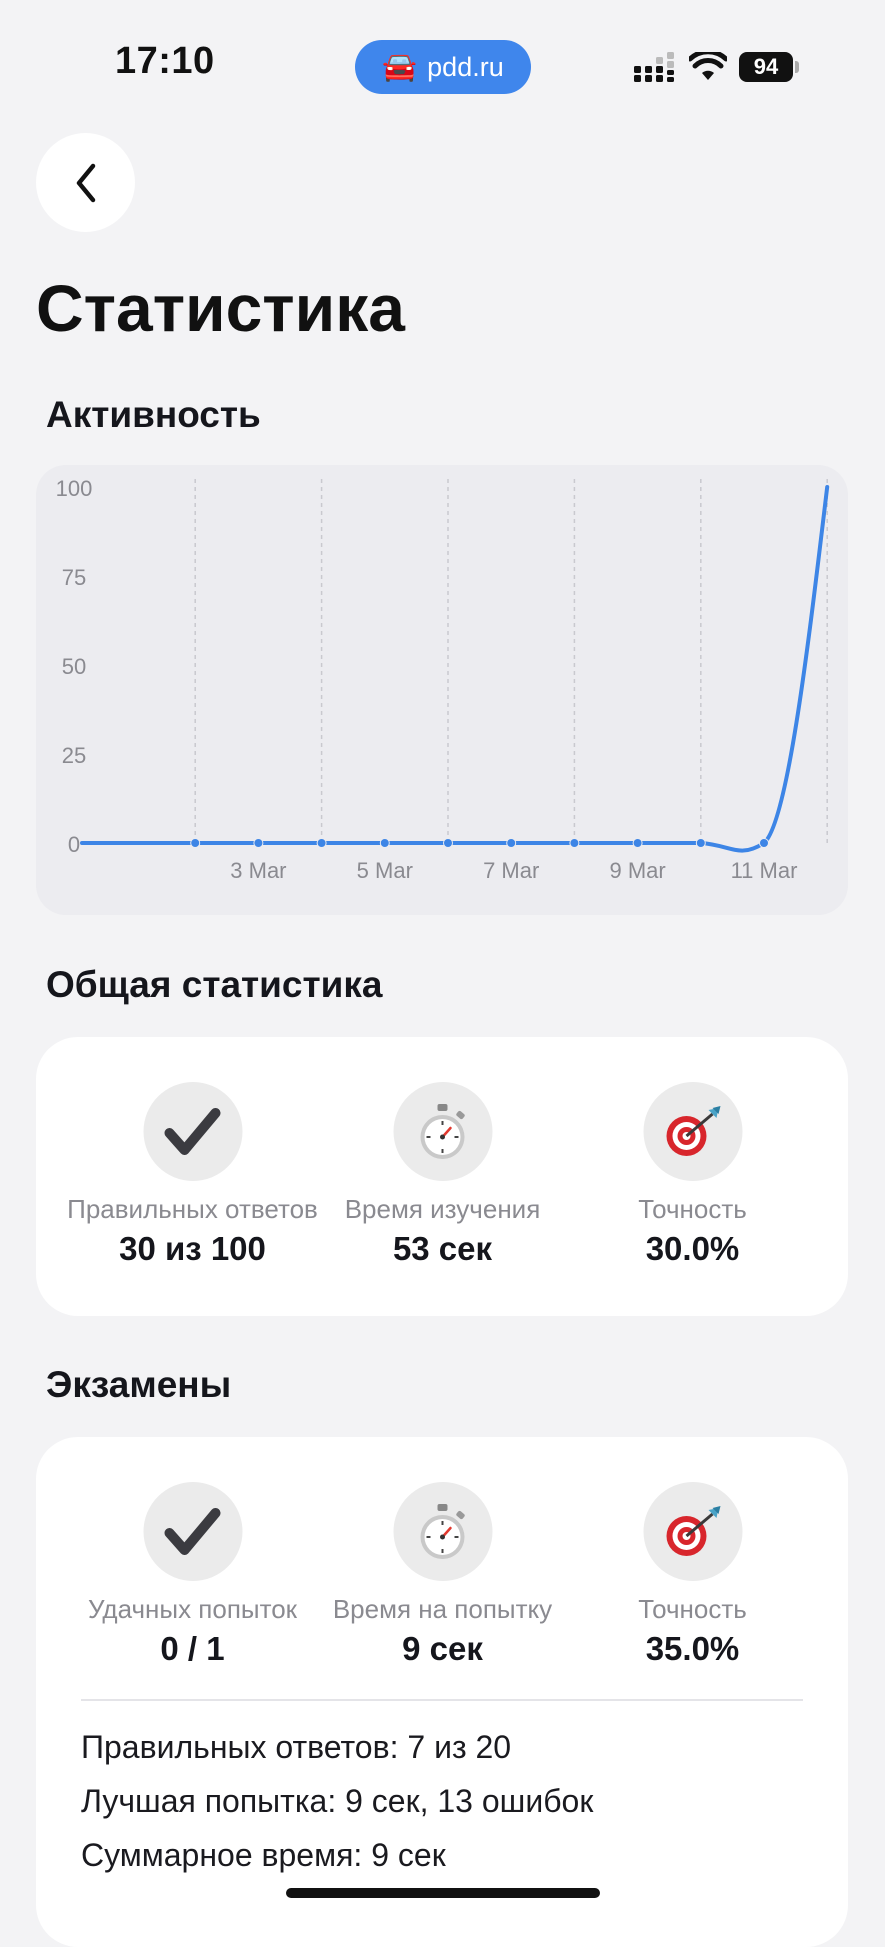  What do you see at coordinates (296, 1747) in the screenshot?
I see `detail-correct-answers: Правильных ответов: 7 из 20` at bounding box center [296, 1747].